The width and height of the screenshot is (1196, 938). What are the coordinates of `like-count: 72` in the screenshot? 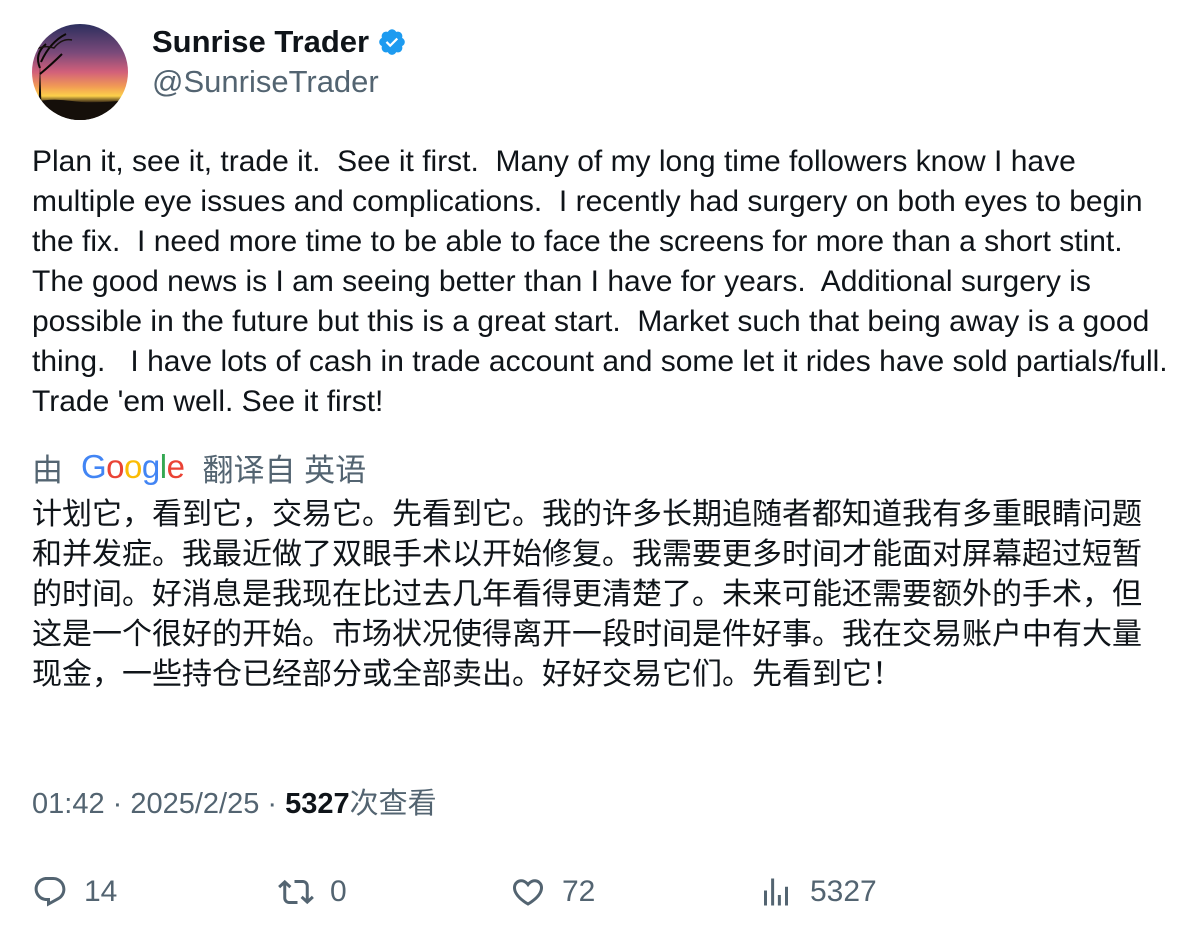 It's located at (579, 891).